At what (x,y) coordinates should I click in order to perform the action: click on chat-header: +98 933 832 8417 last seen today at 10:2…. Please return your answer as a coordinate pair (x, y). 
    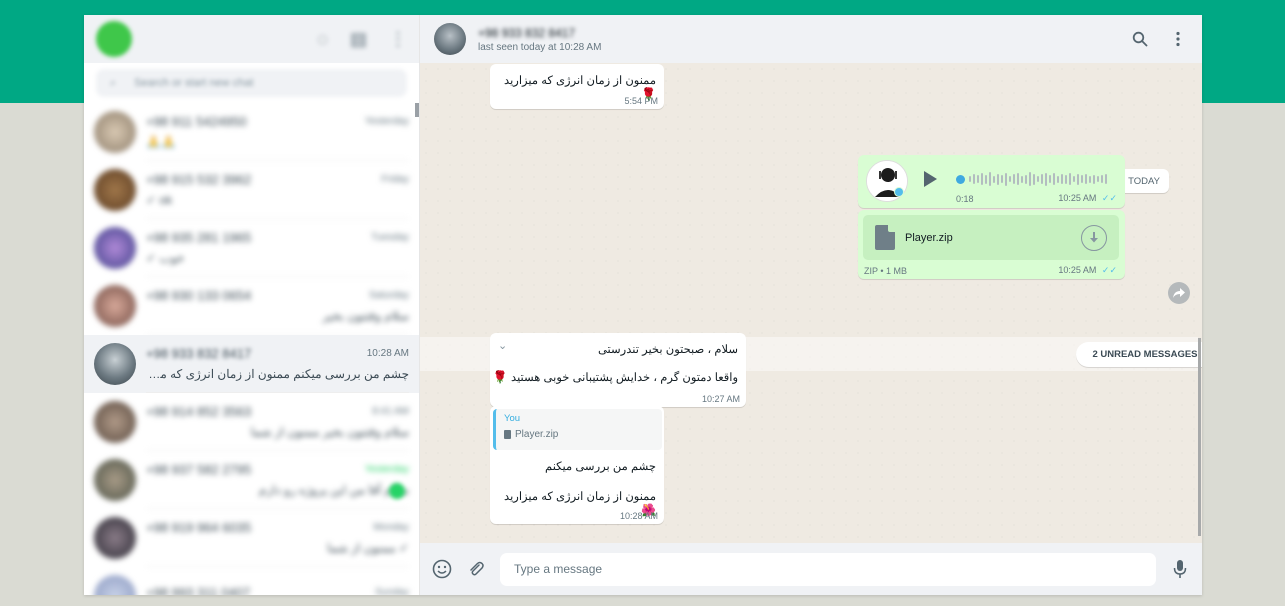
    Looking at the image, I should click on (811, 39).